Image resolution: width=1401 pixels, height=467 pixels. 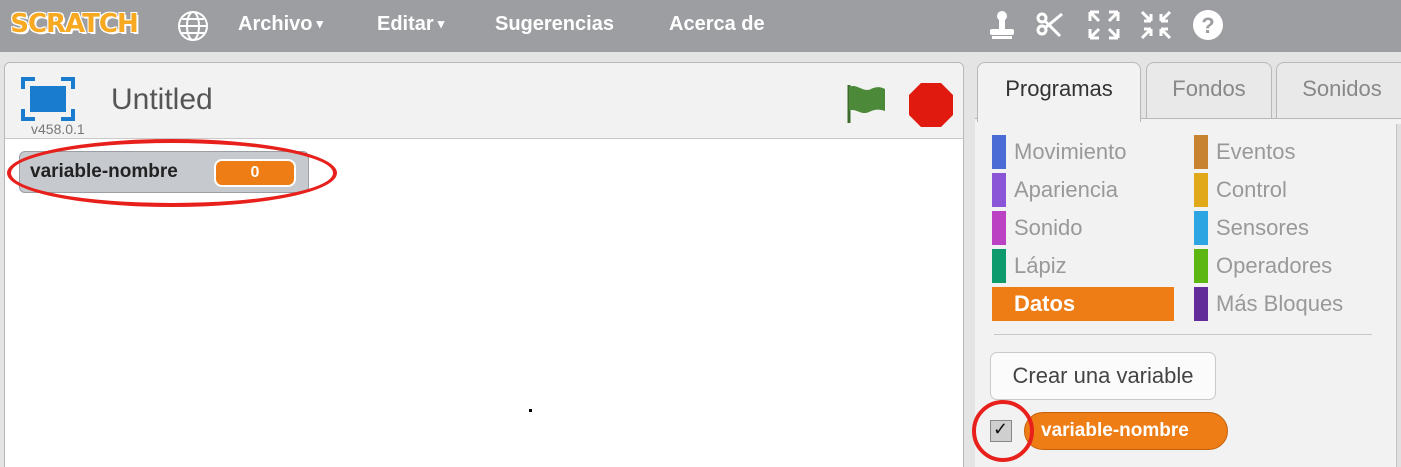 I want to click on category-datos: Datos, so click(x=1083, y=304).